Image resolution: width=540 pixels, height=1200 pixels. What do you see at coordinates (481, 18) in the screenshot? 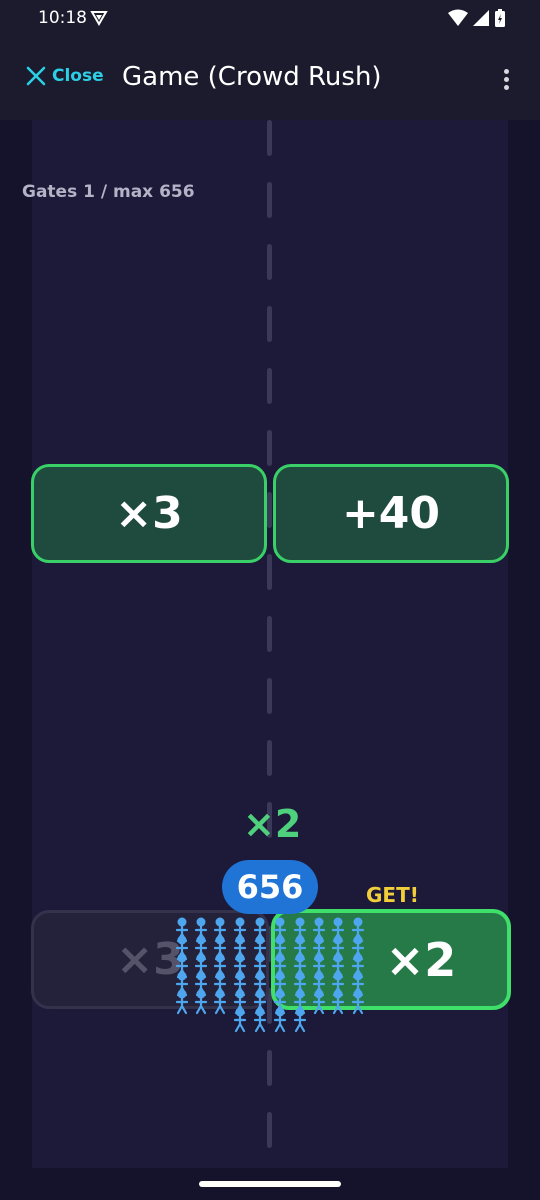
I see `signal-icon` at bounding box center [481, 18].